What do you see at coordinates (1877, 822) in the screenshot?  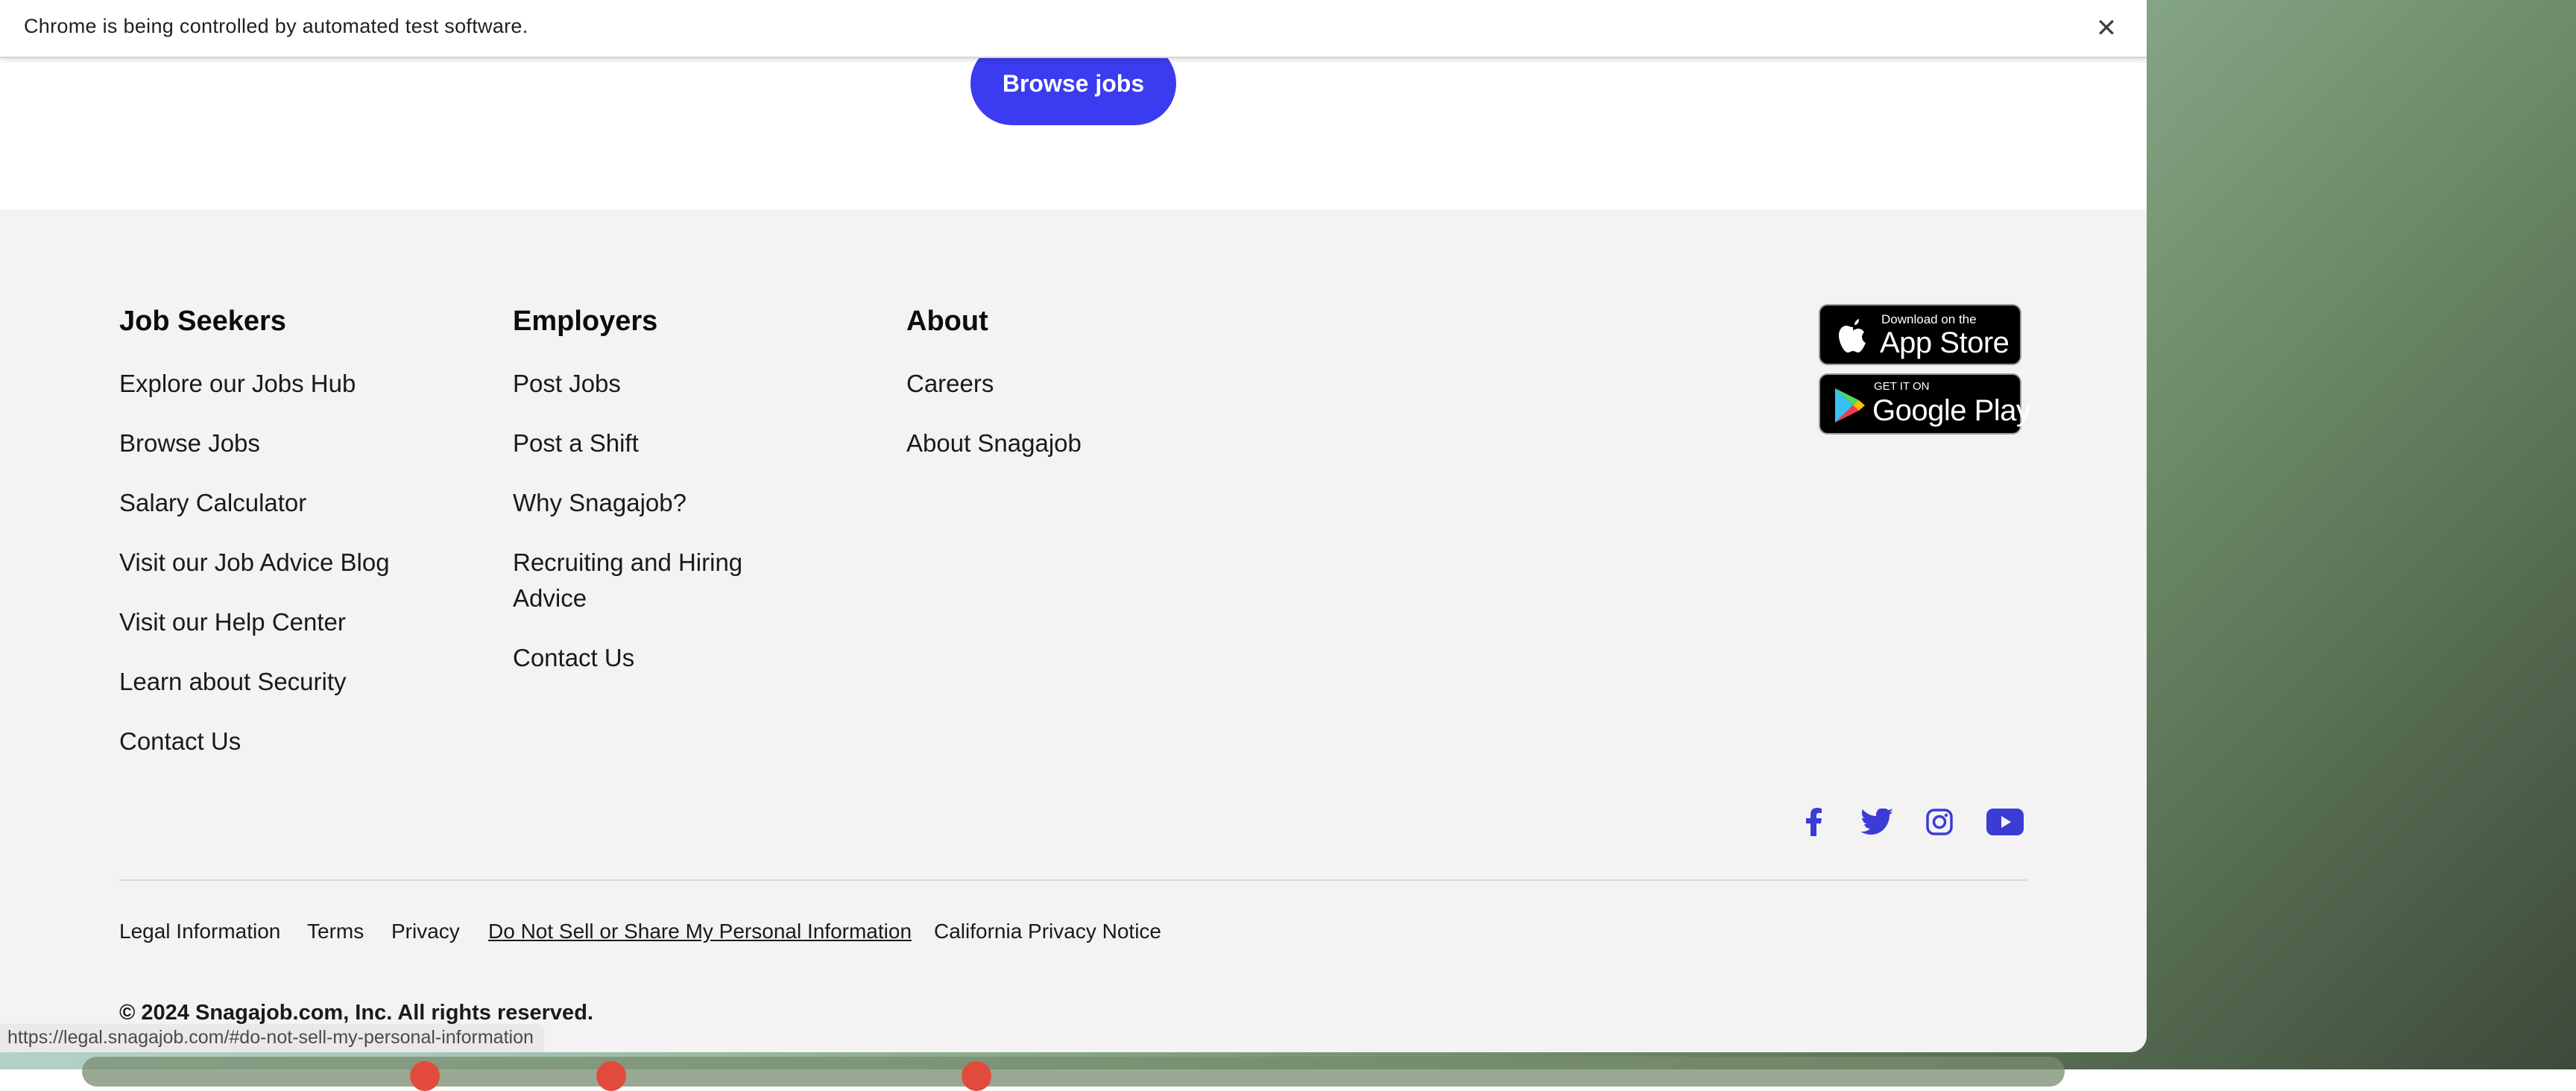 I see `twitter-icon` at bounding box center [1877, 822].